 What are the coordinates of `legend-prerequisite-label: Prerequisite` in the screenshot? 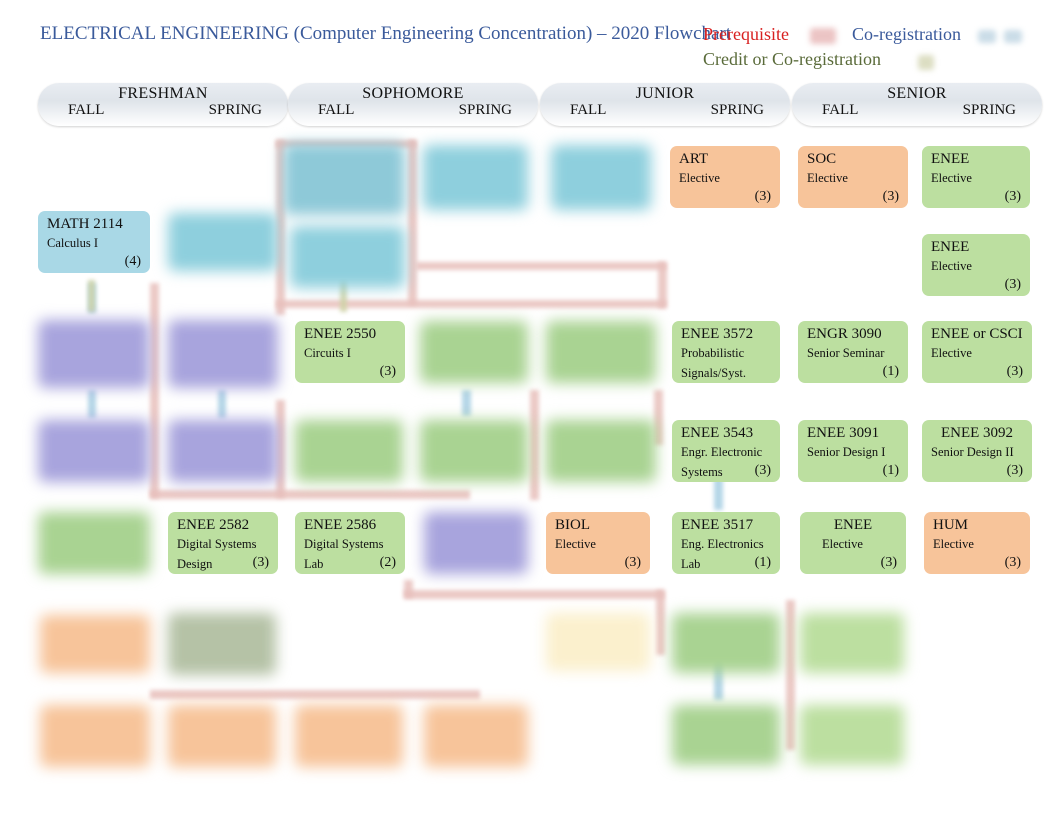 It's located at (746, 34).